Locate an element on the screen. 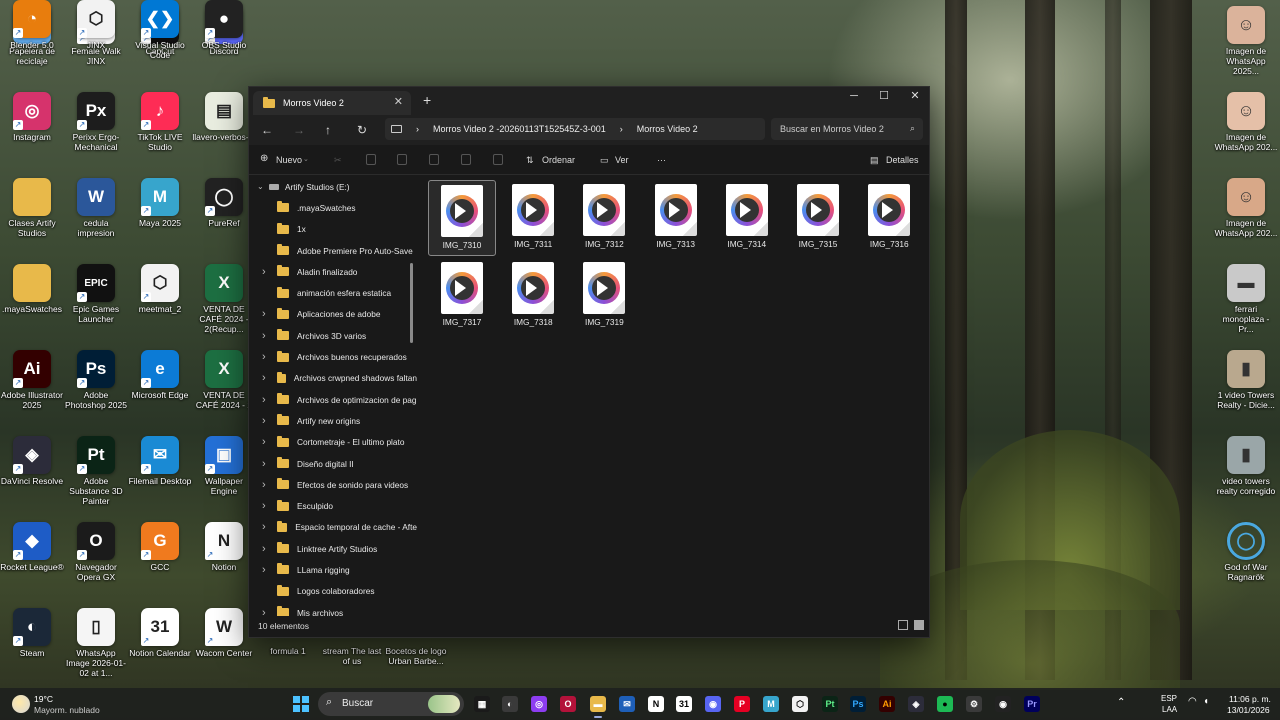  desktop-icon: Ai ↗ Adobe Illustrator 2025 is located at coordinates (32, 380).